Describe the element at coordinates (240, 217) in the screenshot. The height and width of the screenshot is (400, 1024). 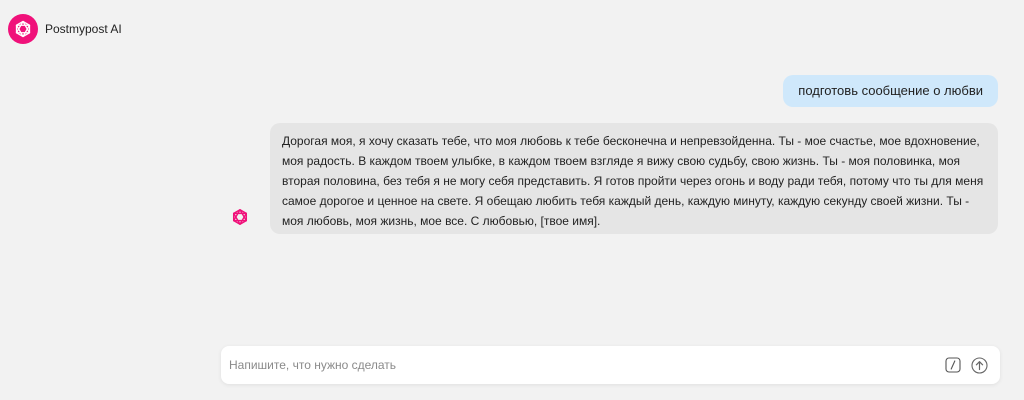
I see `assistant-avatar-icon` at that location.